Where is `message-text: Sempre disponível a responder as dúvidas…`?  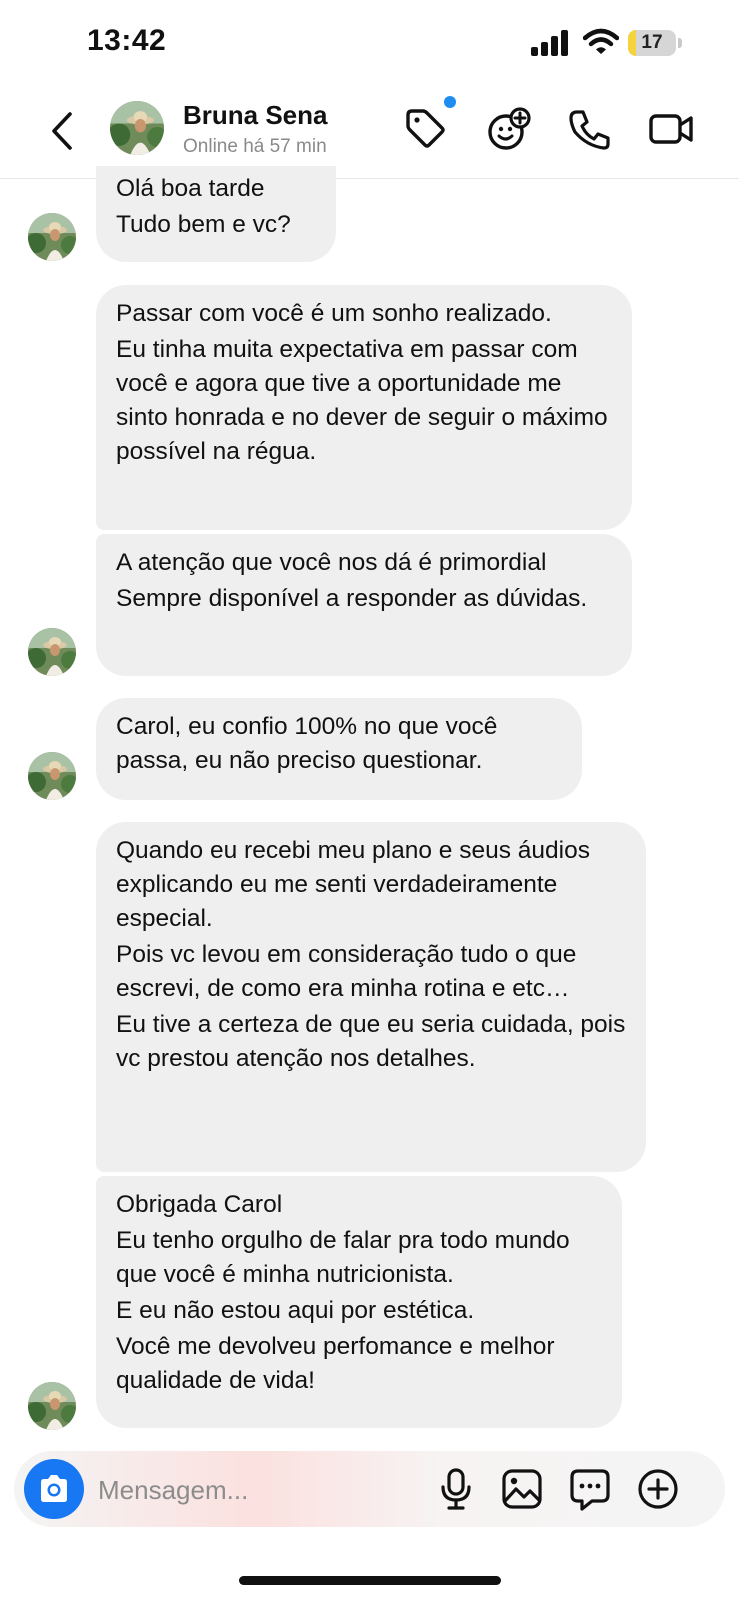 message-text: Sempre disponível a responder as dúvidas… is located at coordinates (352, 598).